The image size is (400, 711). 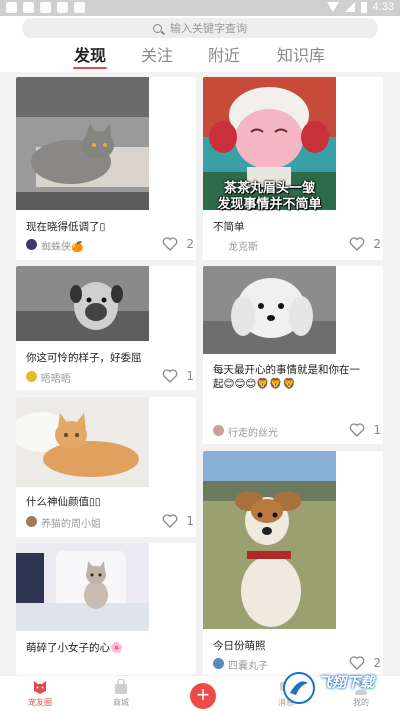 I want to click on image-caption: 发现事情并不简单, so click(x=269, y=204).